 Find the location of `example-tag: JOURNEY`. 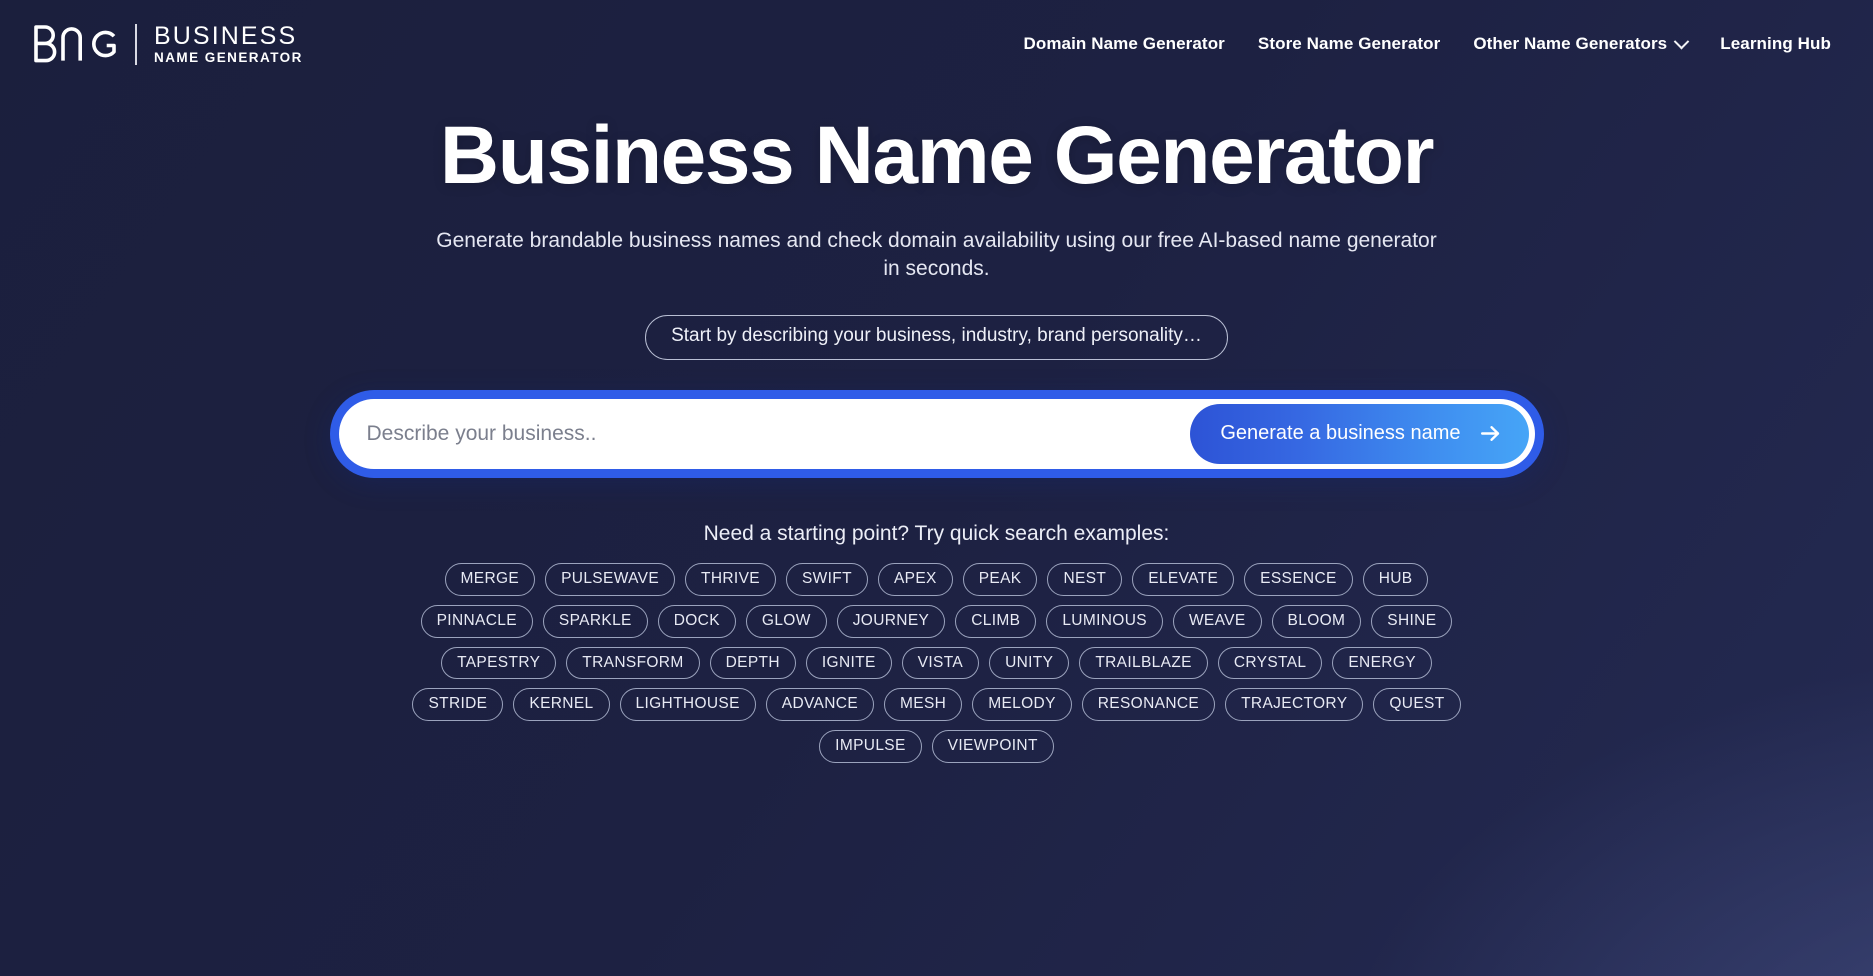

example-tag: JOURNEY is located at coordinates (891, 621).